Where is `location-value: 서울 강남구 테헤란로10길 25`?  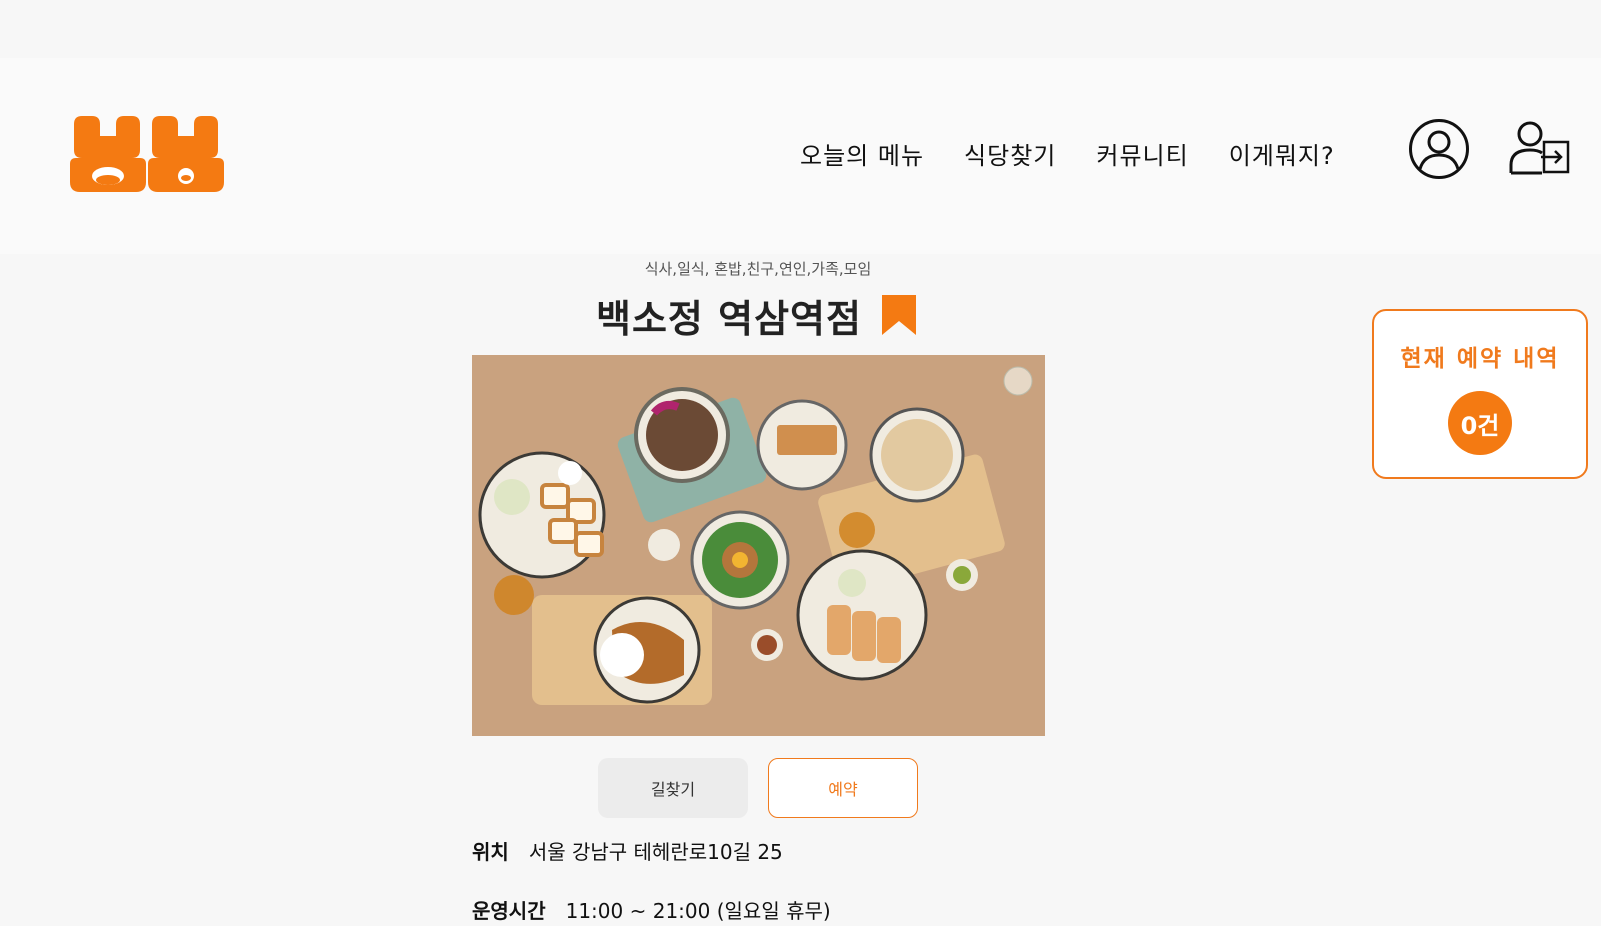
location-value: 서울 강남구 테헤란로10길 25 is located at coordinates (655, 852).